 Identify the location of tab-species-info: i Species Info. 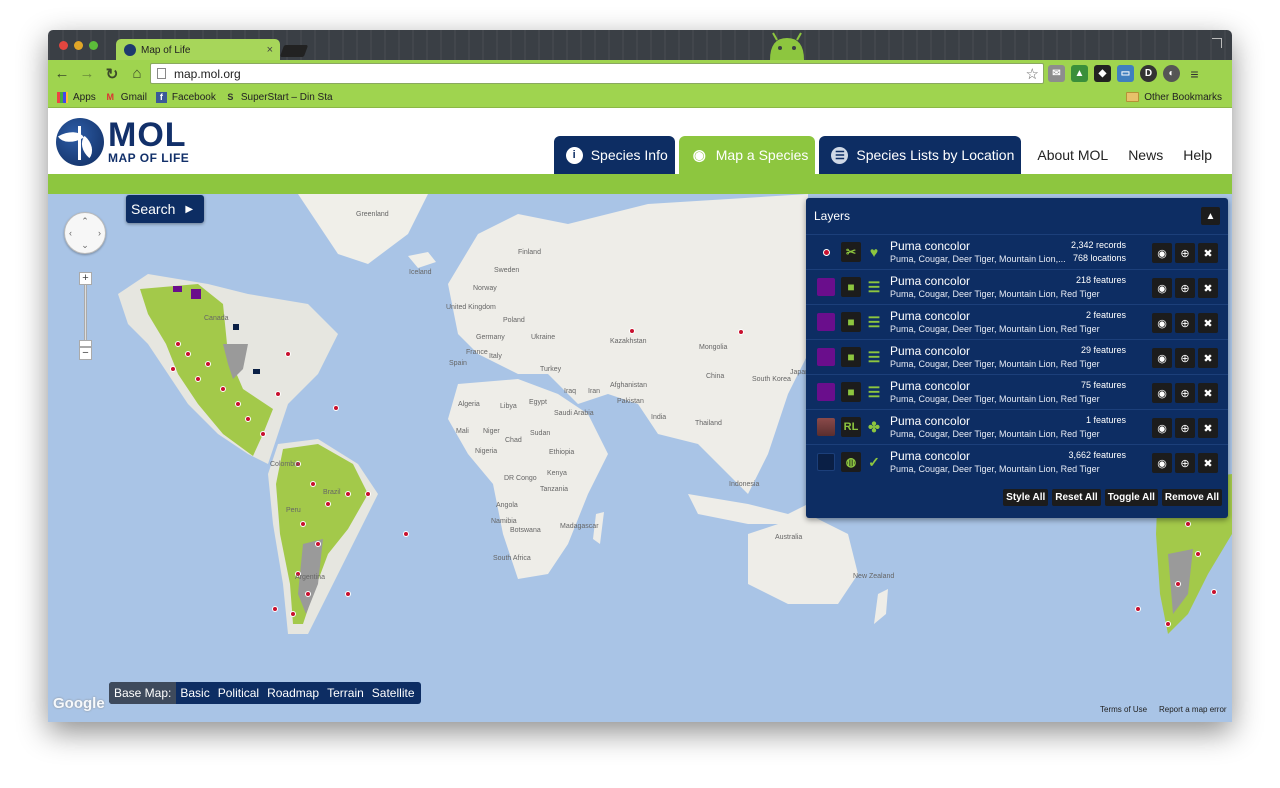
(614, 155).